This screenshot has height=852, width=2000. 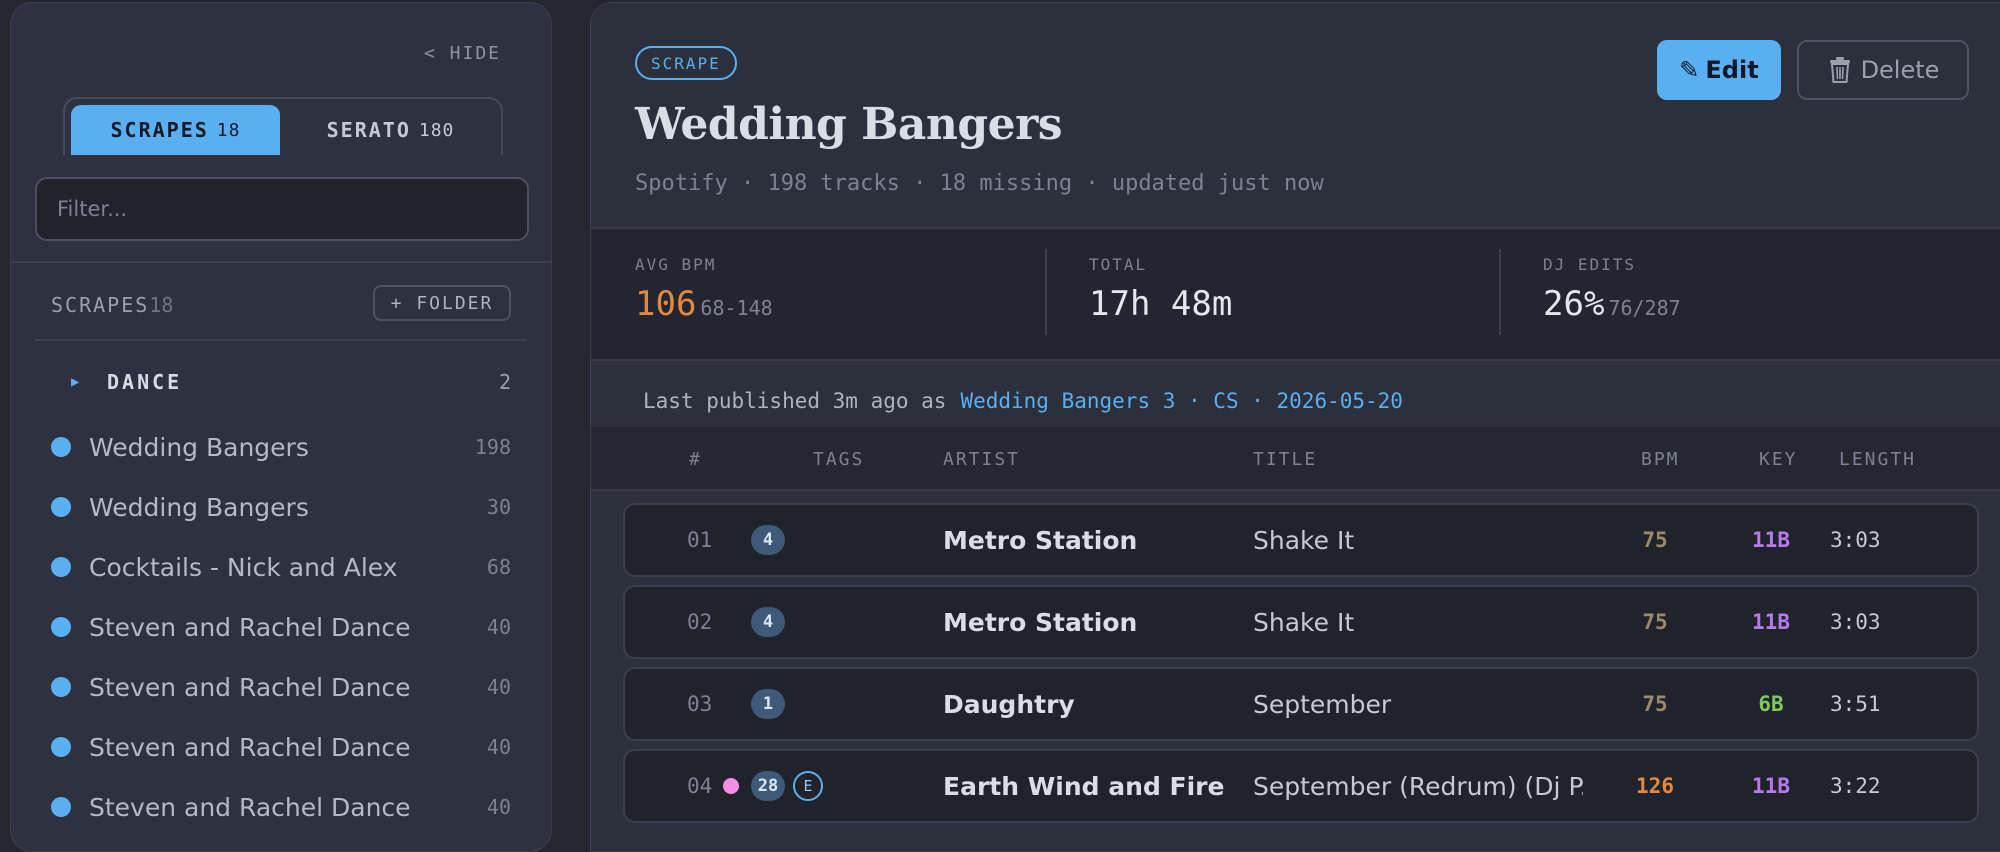 I want to click on stat-avg-bpm: AVG BPM 106 68-148, so click(x=818, y=294).